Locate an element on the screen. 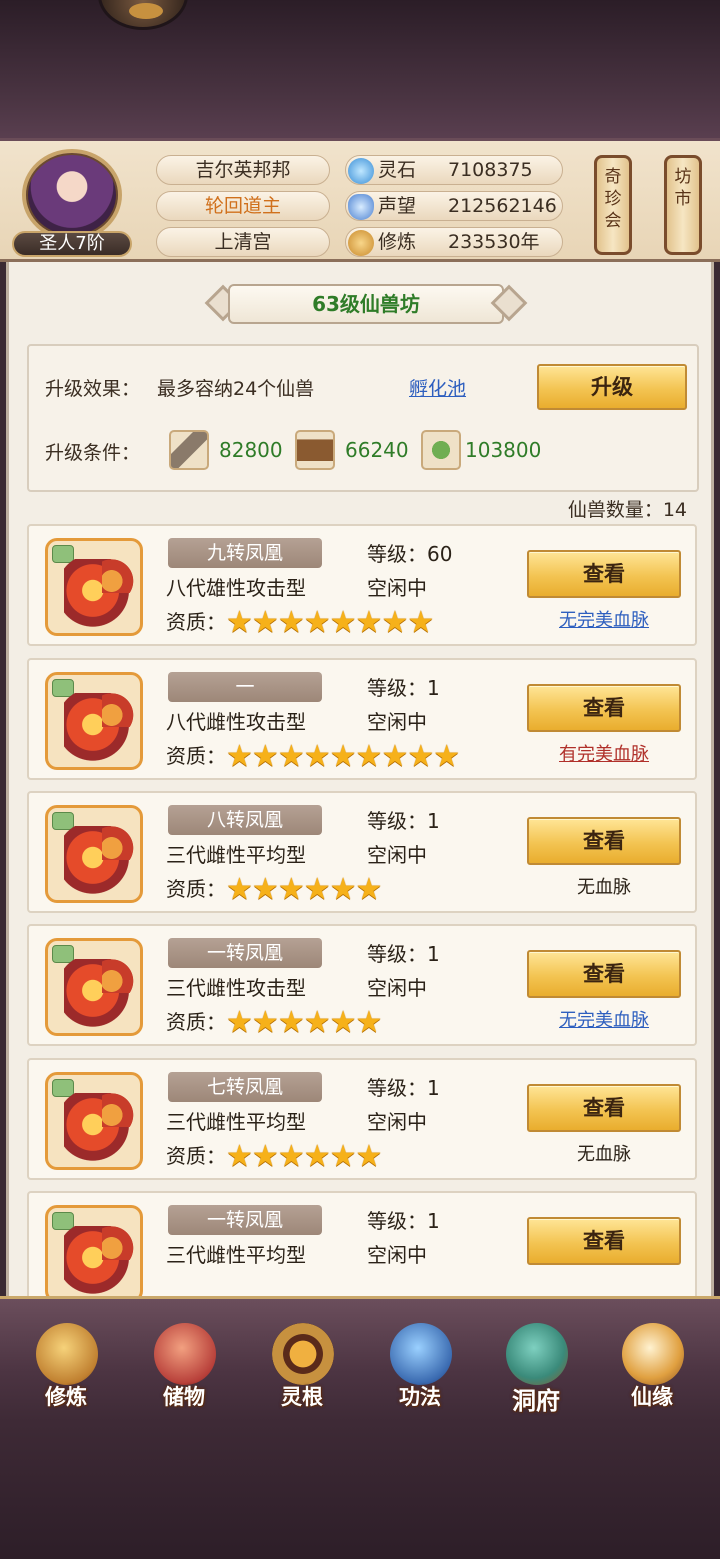 Image resolution: width=720 pixels, height=1559 pixels. bloodline-status: 有完美血脉 is located at coordinates (604, 753).